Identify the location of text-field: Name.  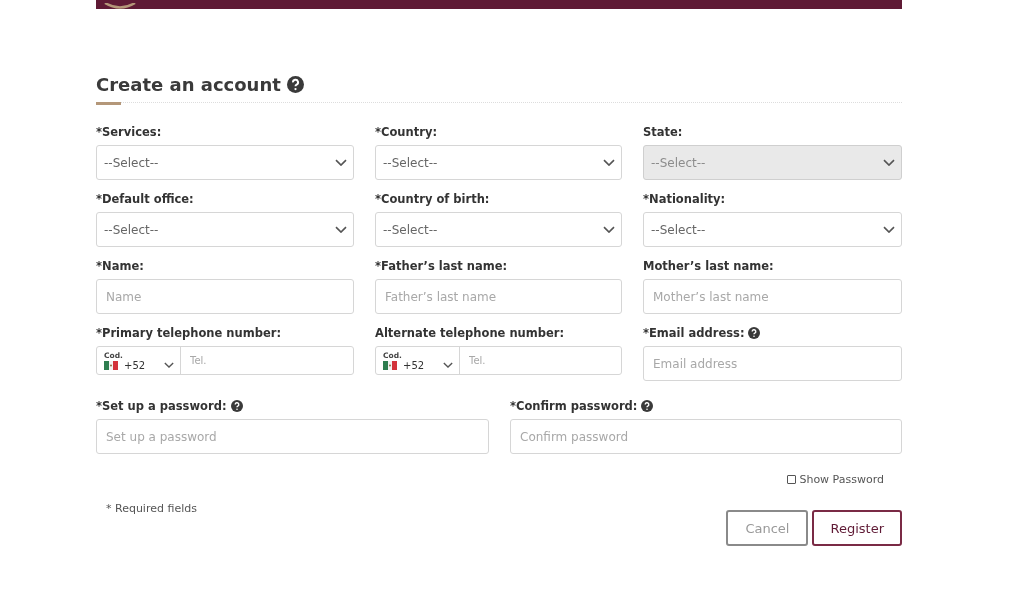
(225, 296).